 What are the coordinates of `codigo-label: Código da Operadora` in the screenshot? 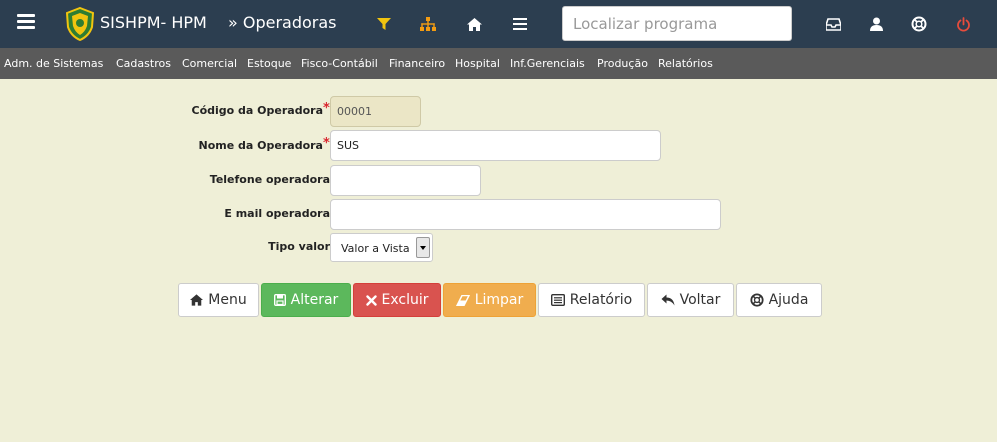 It's located at (257, 110).